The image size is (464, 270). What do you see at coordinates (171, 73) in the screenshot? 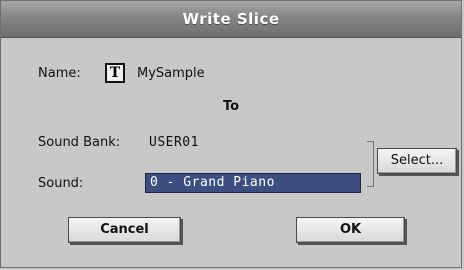
I see `name-value: MySample` at bounding box center [171, 73].